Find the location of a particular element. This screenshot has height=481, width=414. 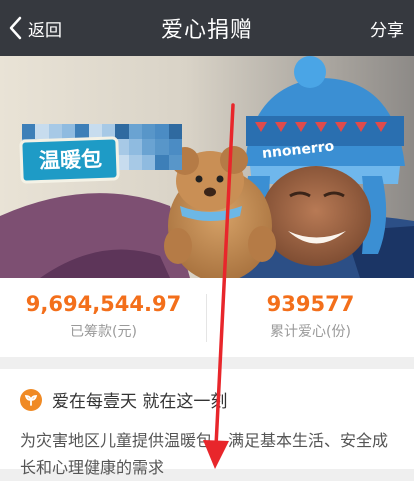

stat-donors: 939577 累计爱心(份) is located at coordinates (310, 309).